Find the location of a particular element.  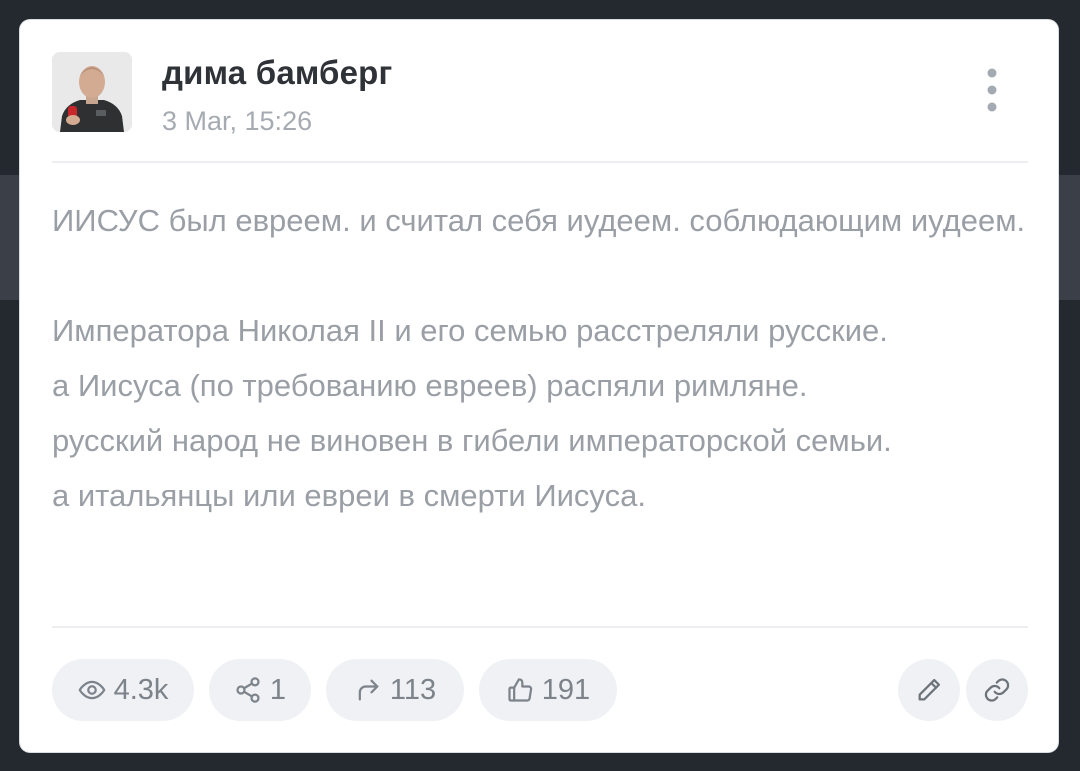

footer-divider is located at coordinates (540, 627).